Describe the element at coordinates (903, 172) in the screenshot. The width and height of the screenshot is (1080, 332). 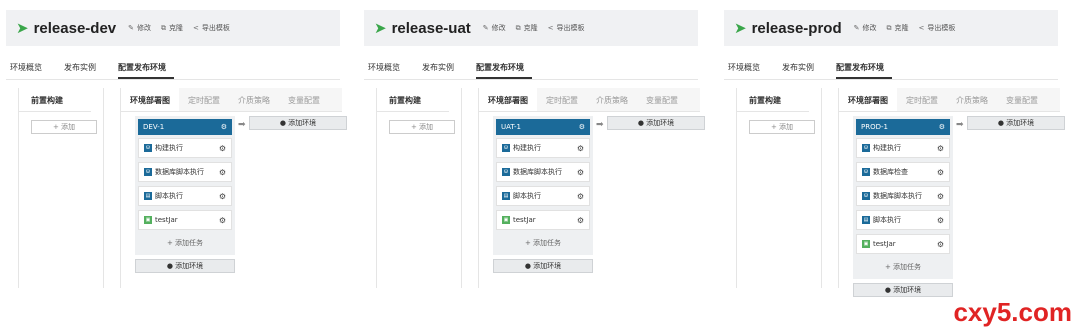
I see `task-item: ⛁ 数据库检查 ⚙` at that location.